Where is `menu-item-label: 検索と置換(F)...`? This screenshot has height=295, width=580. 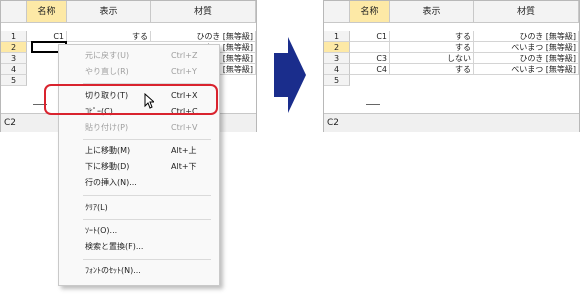 menu-item-label: 検索と置換(F)... is located at coordinates (114, 246).